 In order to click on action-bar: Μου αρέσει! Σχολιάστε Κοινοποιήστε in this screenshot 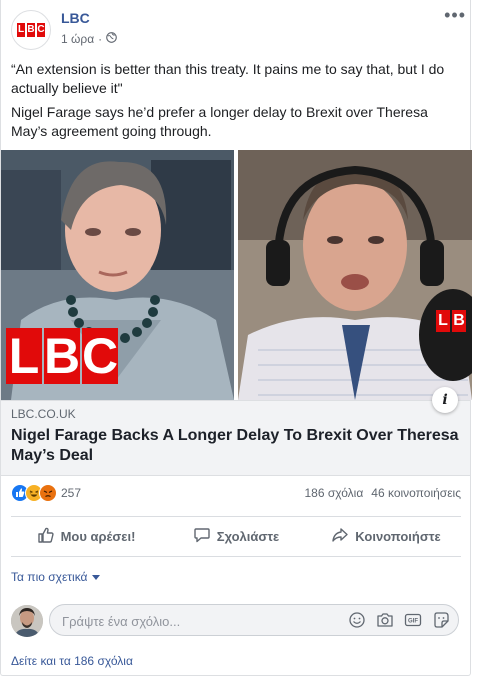, I will do `click(236, 536)`.